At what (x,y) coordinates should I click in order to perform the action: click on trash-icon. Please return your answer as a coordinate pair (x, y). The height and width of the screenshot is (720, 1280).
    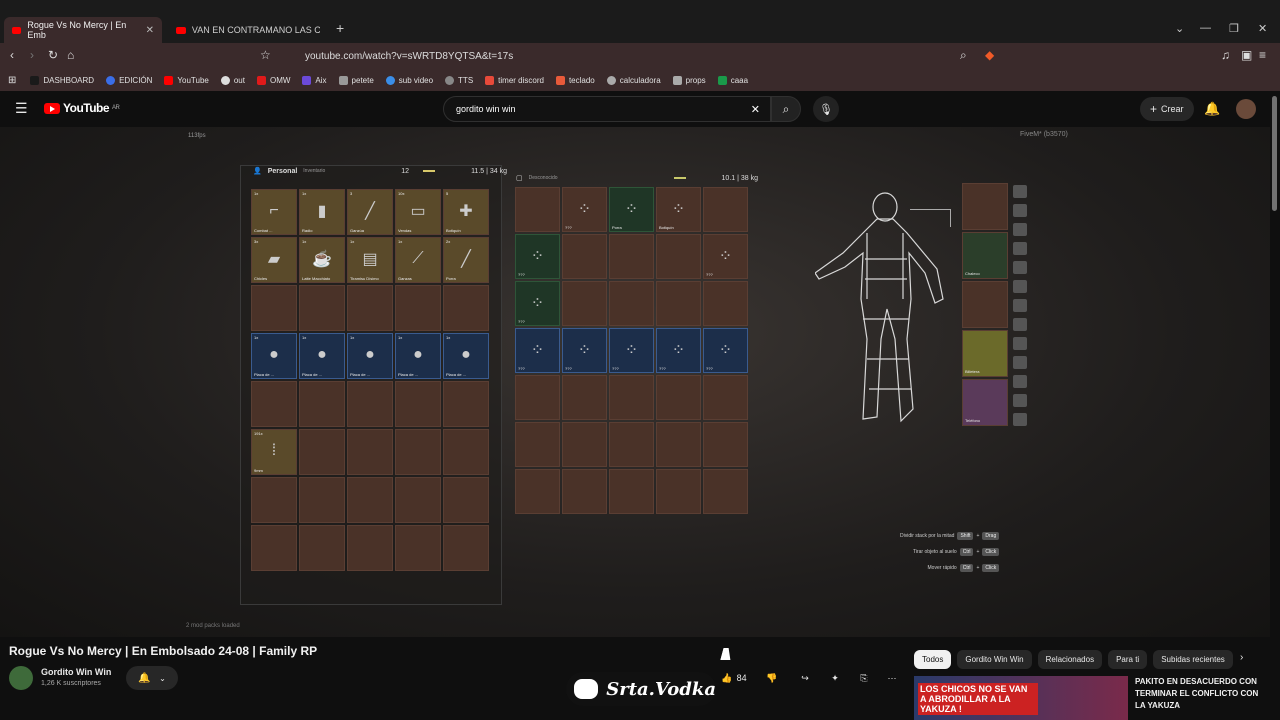
    Looking at the image, I should click on (1020, 419).